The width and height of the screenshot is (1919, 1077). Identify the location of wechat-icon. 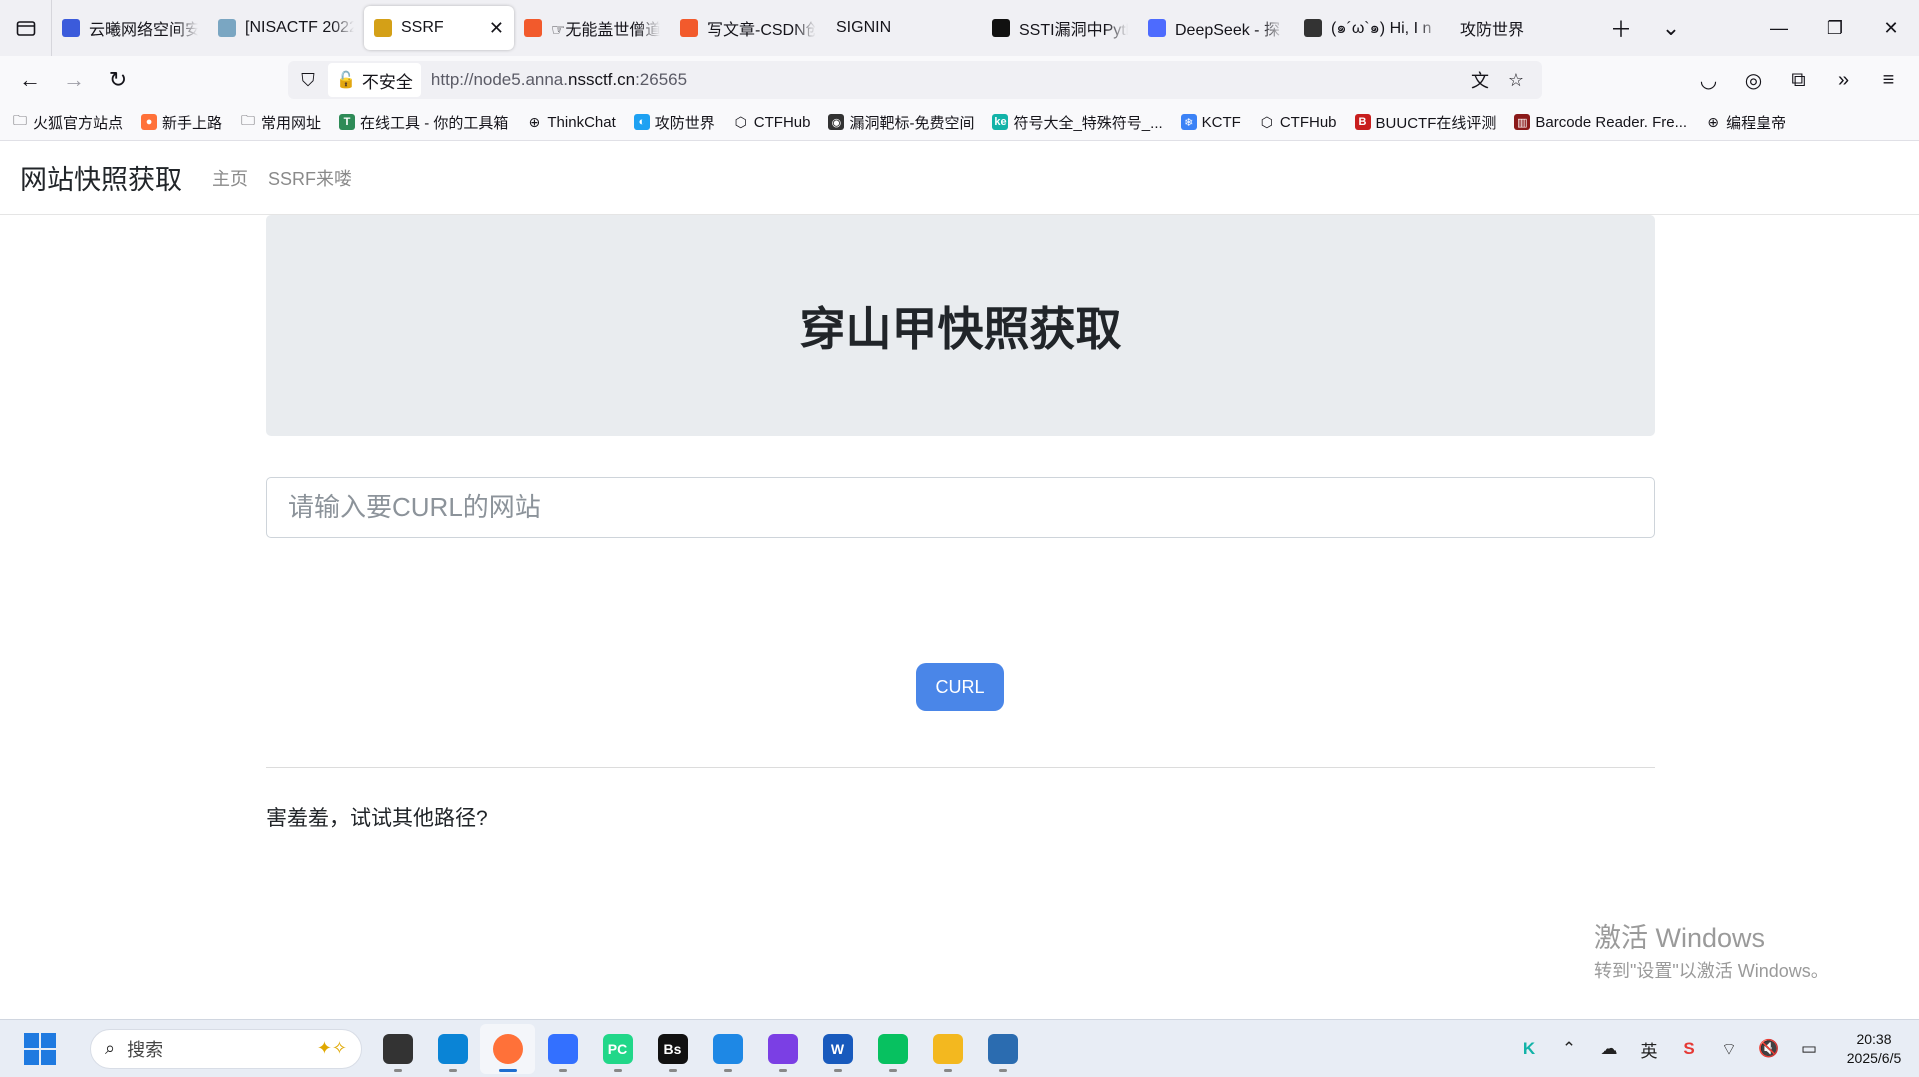
(892, 1048).